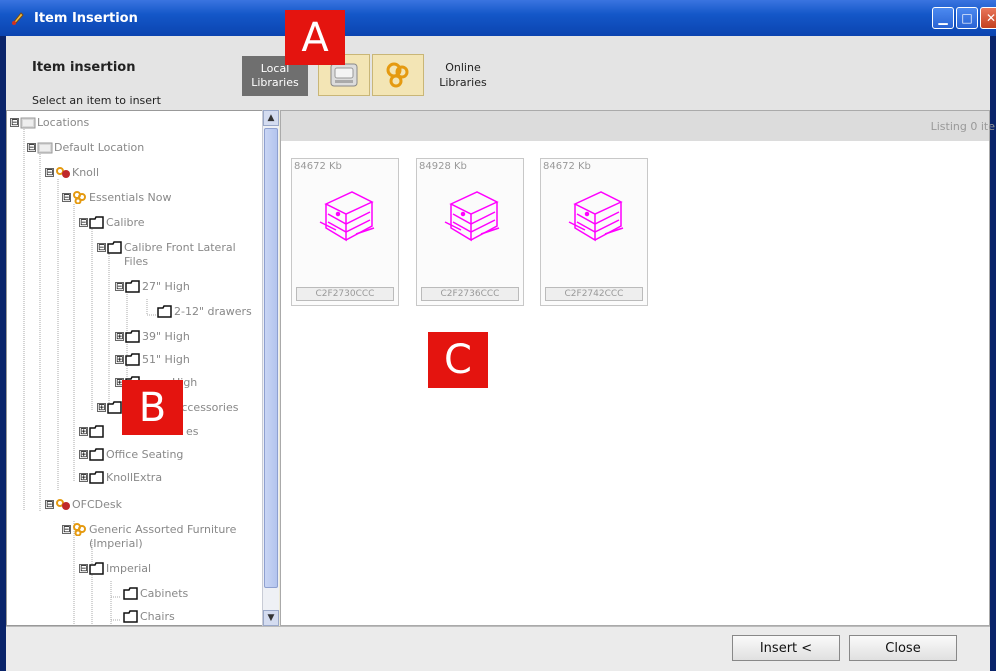 The width and height of the screenshot is (996, 671). Describe the element at coordinates (117, 198) in the screenshot. I see `tree-node-essentials-now: ⊟ Essentials Now` at that location.